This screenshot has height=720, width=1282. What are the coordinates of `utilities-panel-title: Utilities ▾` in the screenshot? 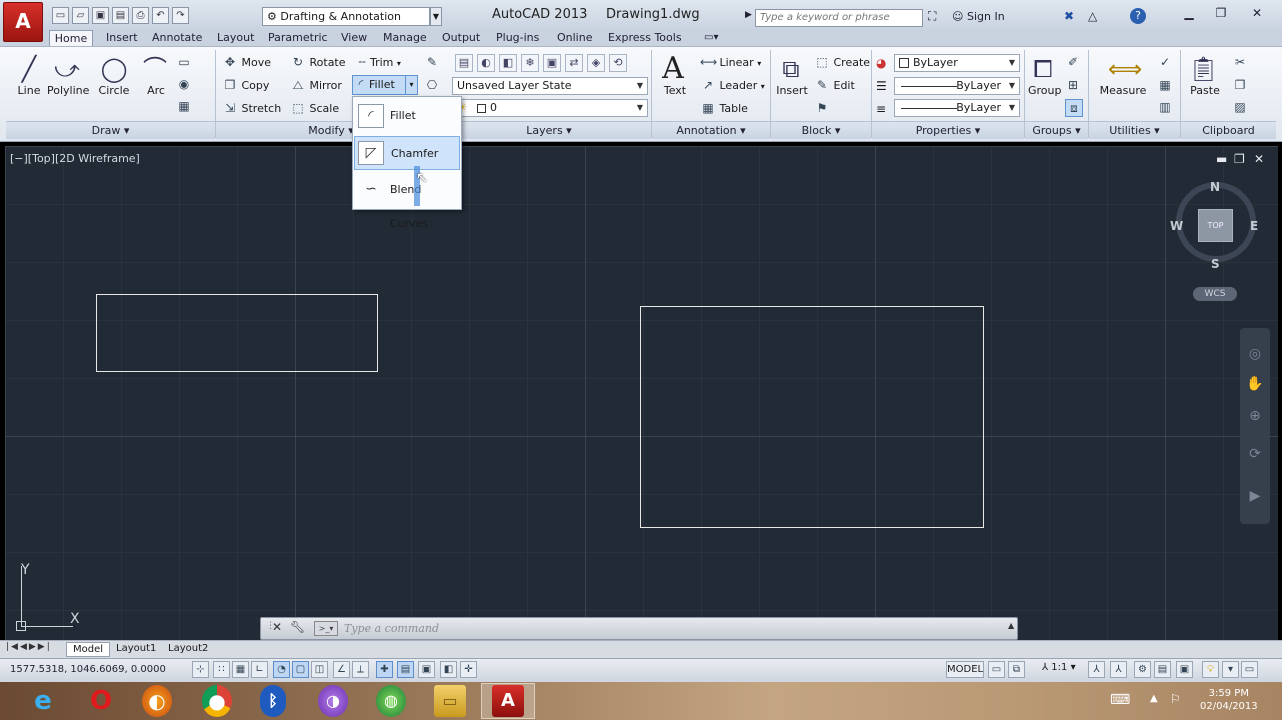 It's located at (1134, 130).